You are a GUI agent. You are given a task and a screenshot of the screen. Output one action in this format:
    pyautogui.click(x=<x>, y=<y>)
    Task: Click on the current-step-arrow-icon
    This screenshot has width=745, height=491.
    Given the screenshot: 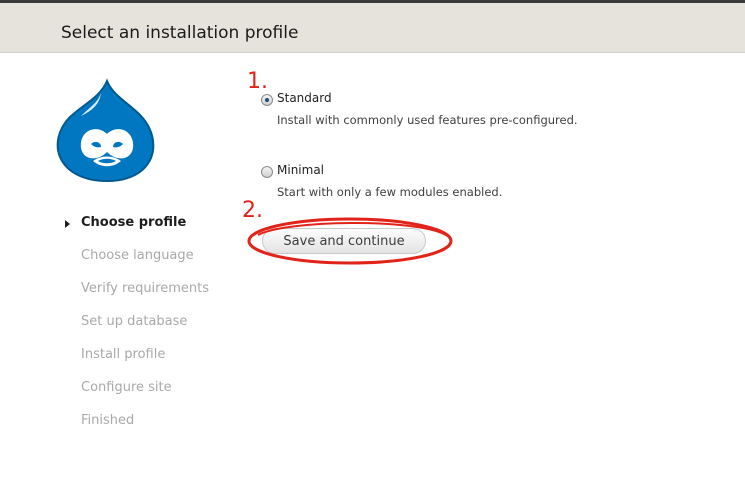 What is the action you would take?
    pyautogui.click(x=67, y=224)
    